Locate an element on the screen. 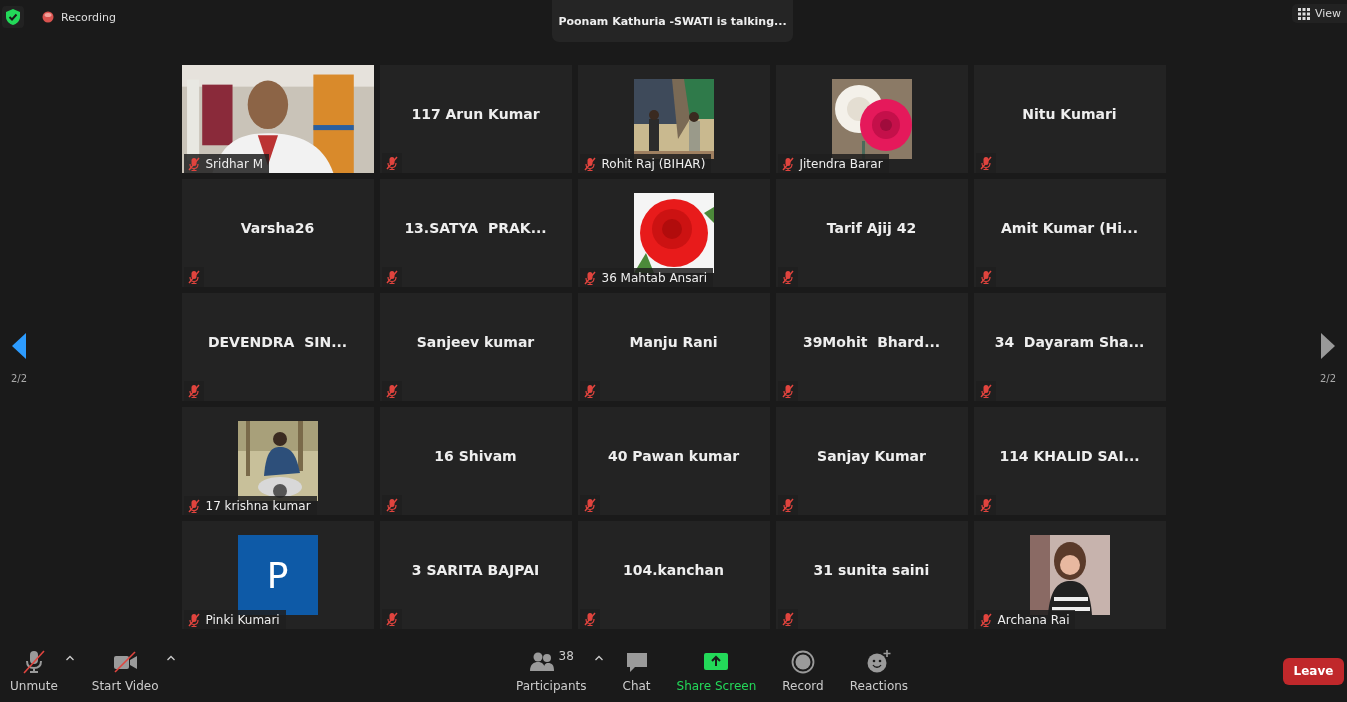 This screenshot has height=702, width=1347. toolbar-button: 38 Participants is located at coordinates (551, 671).